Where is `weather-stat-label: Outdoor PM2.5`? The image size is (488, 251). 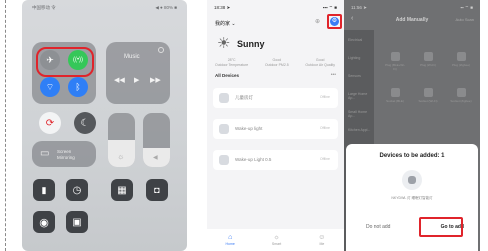 weather-stat-label: Outdoor PM2.5 is located at coordinates (276, 64).